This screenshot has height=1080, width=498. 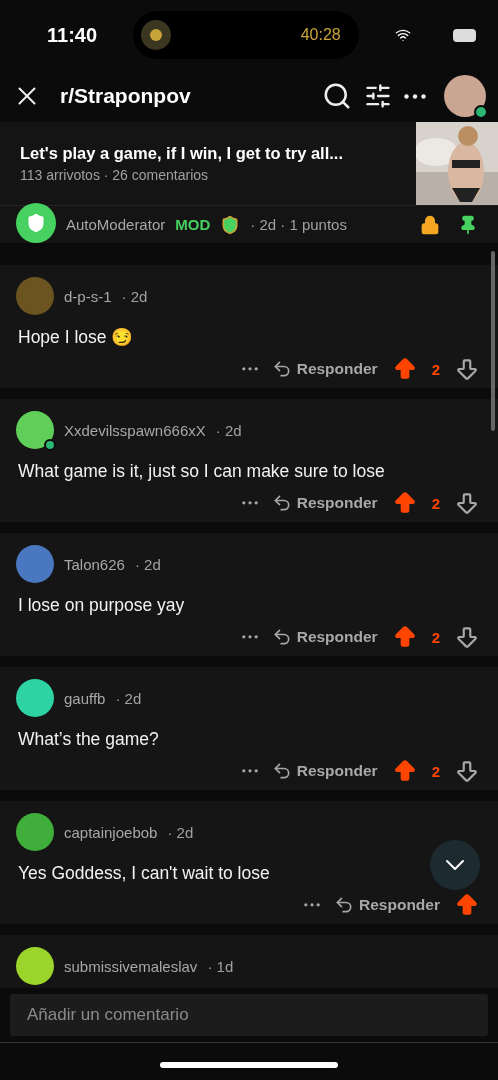 I want to click on comment-text: What game is it, just so I can make sure to lose, so click(x=201, y=471).